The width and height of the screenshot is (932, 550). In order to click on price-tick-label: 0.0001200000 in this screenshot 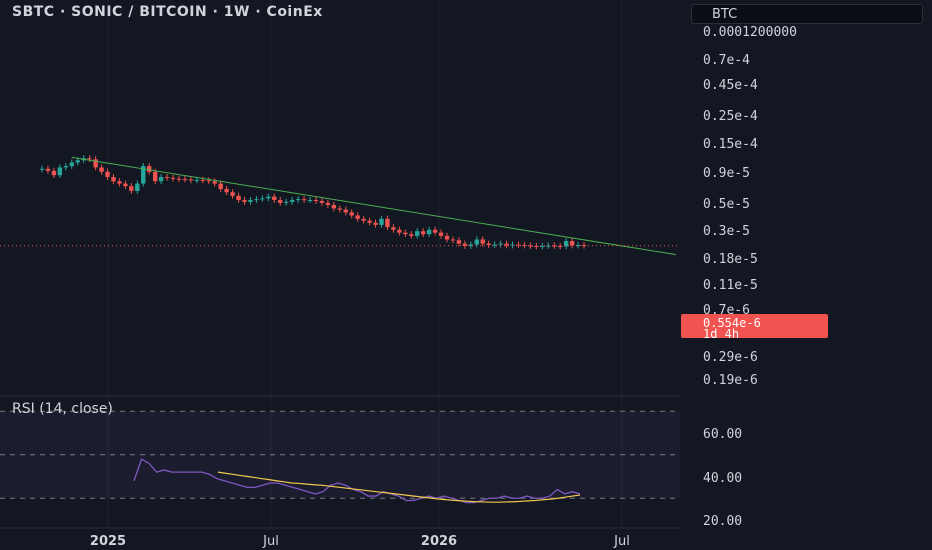, I will do `click(750, 32)`.